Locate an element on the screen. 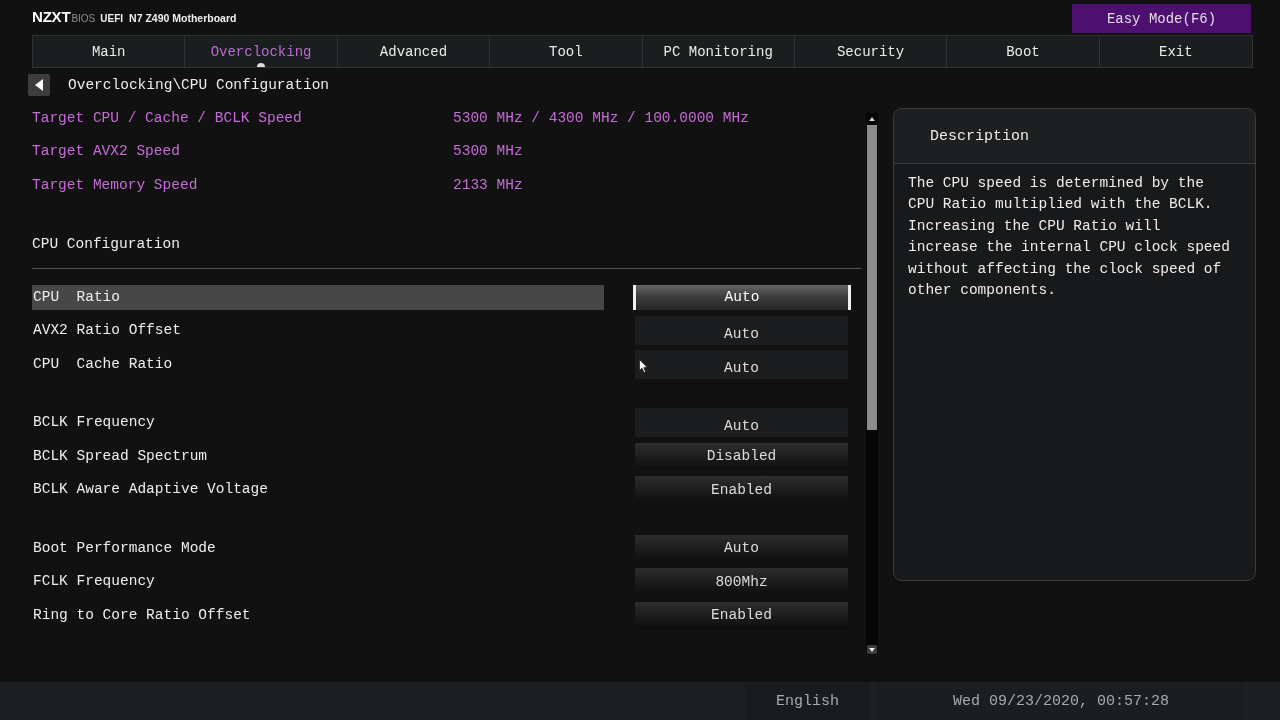 This screenshot has width=1280, height=720. description-title: Description is located at coordinates (980, 136).